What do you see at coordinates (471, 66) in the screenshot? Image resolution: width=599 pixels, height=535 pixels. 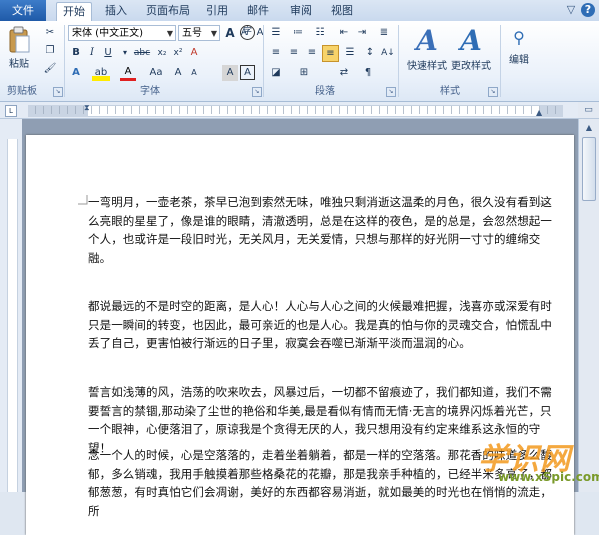 I see `change-styles-label: 更改样式` at bounding box center [471, 66].